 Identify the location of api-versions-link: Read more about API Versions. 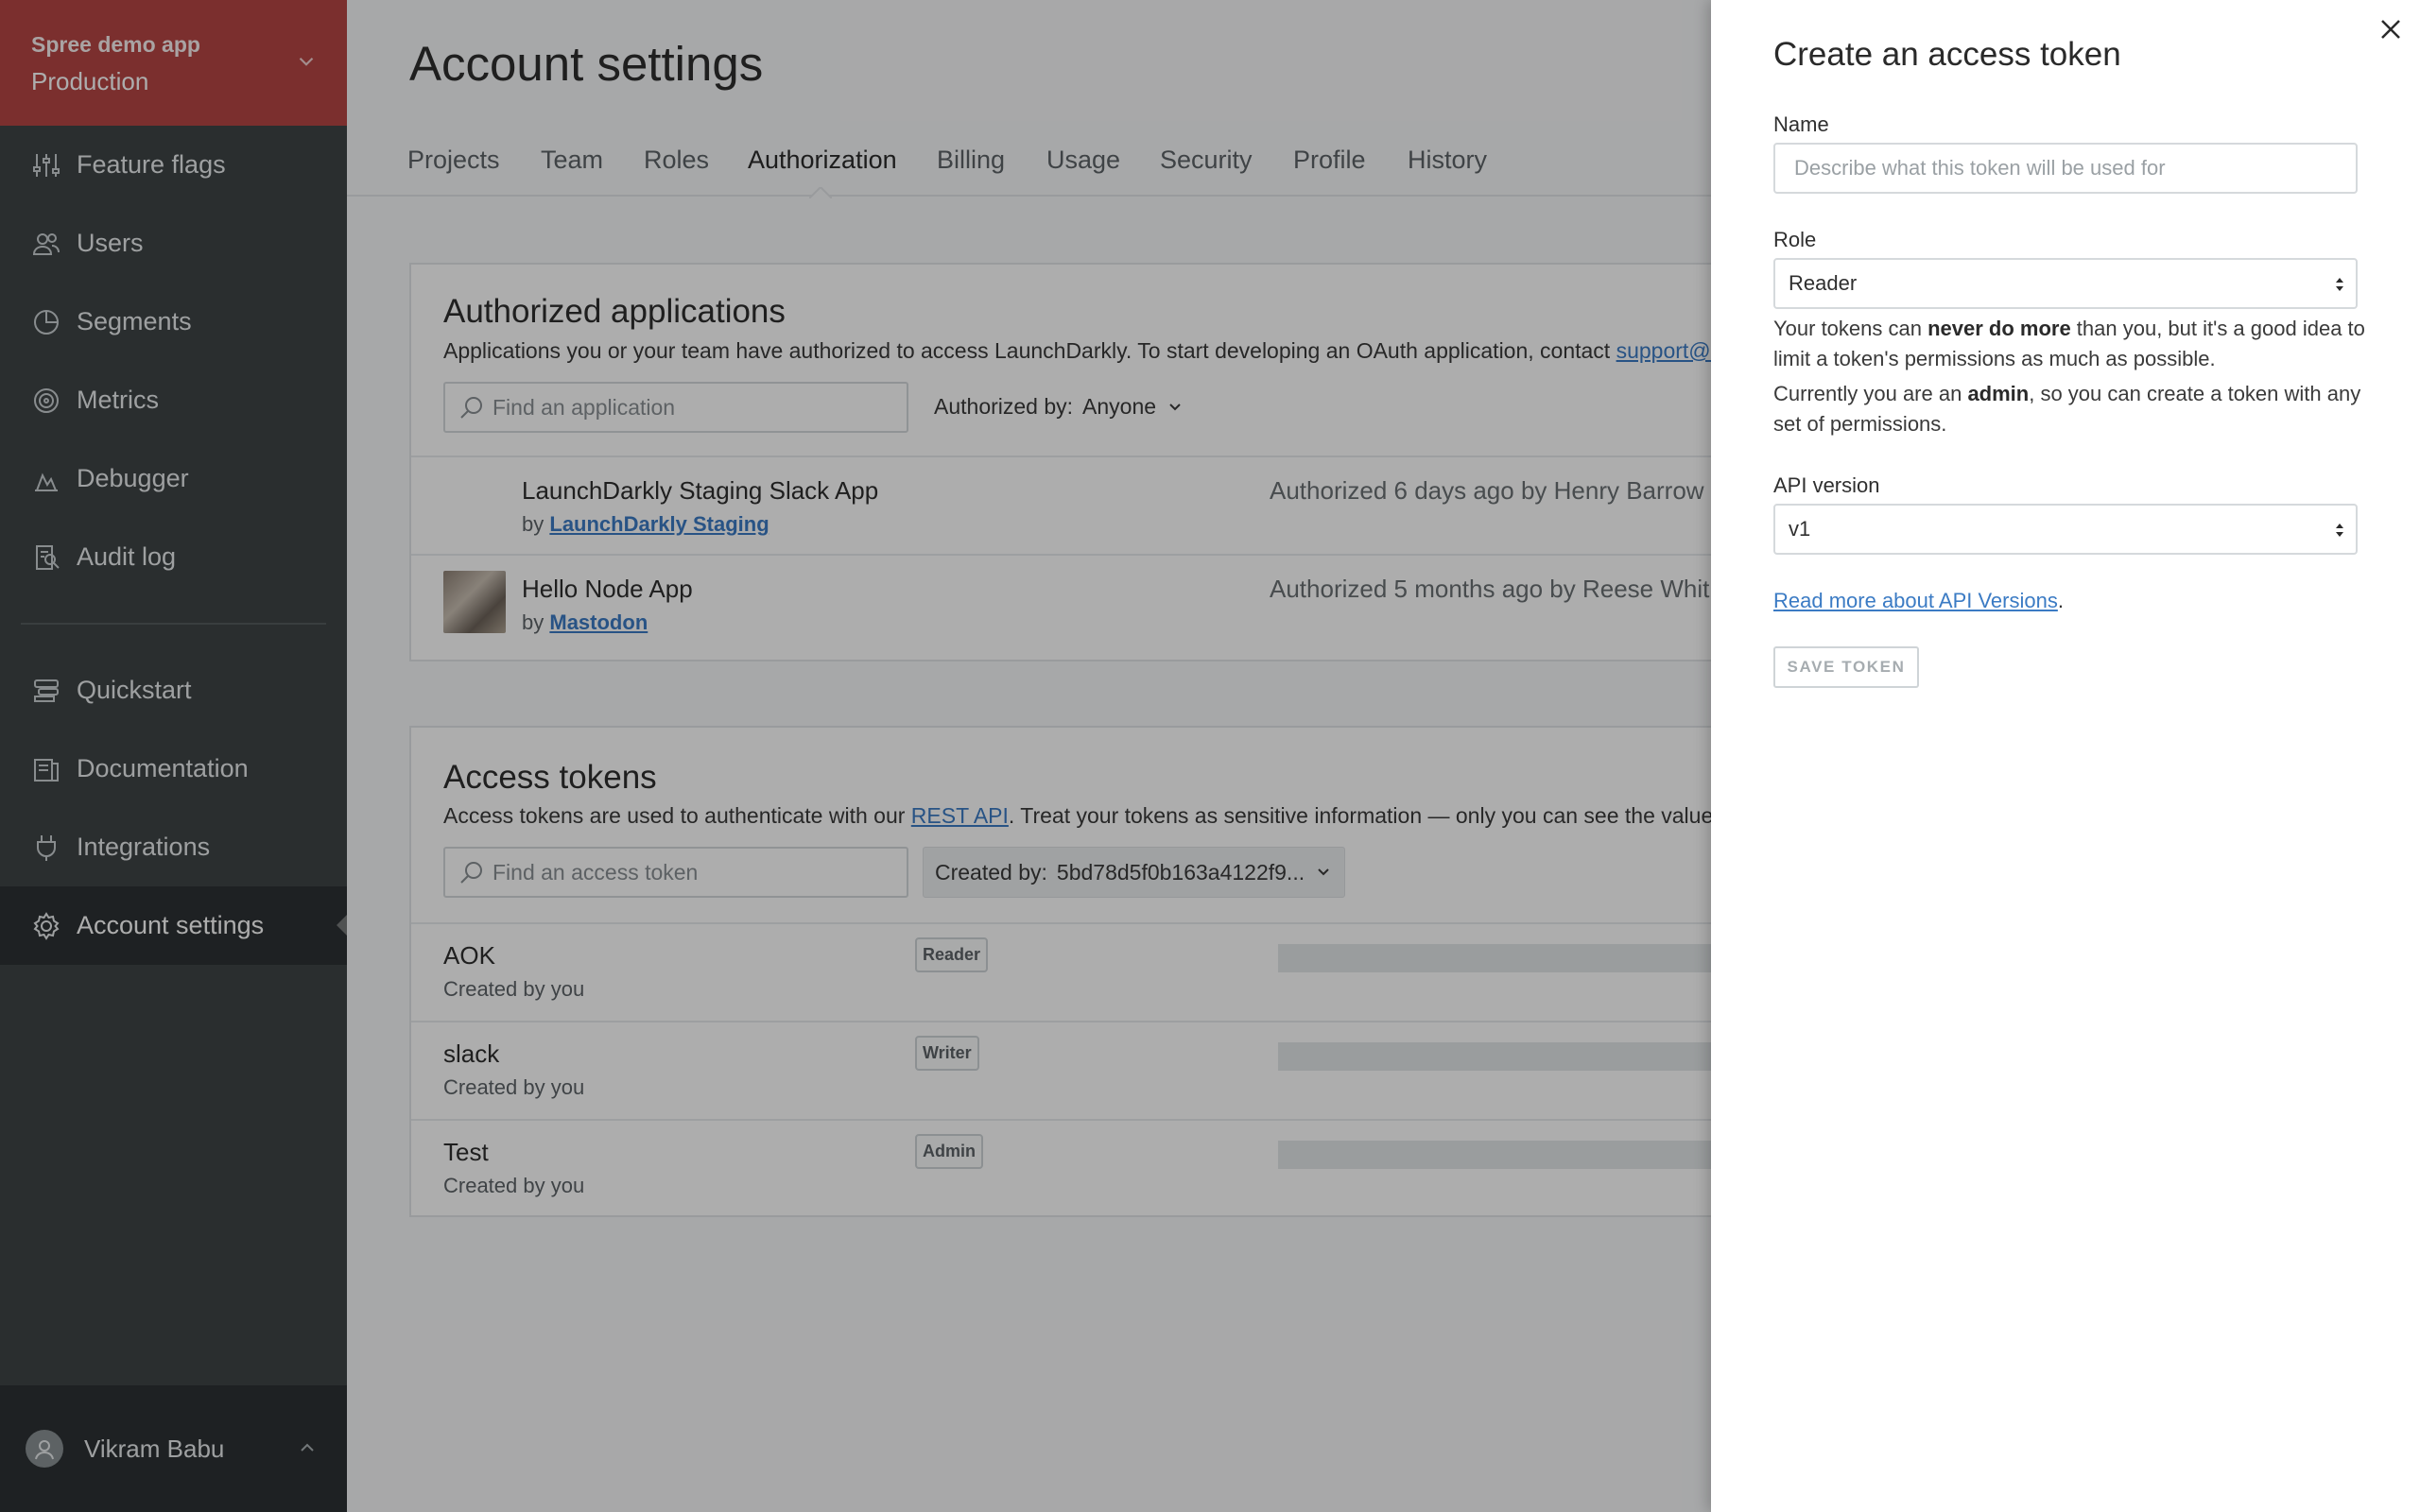
(1915, 600).